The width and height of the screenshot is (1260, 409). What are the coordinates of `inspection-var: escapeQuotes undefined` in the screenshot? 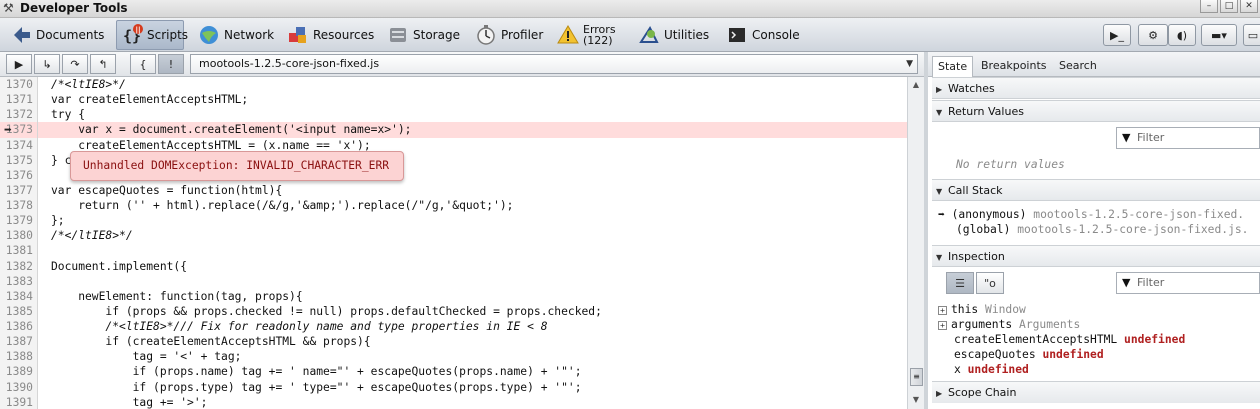 It's located at (1029, 354).